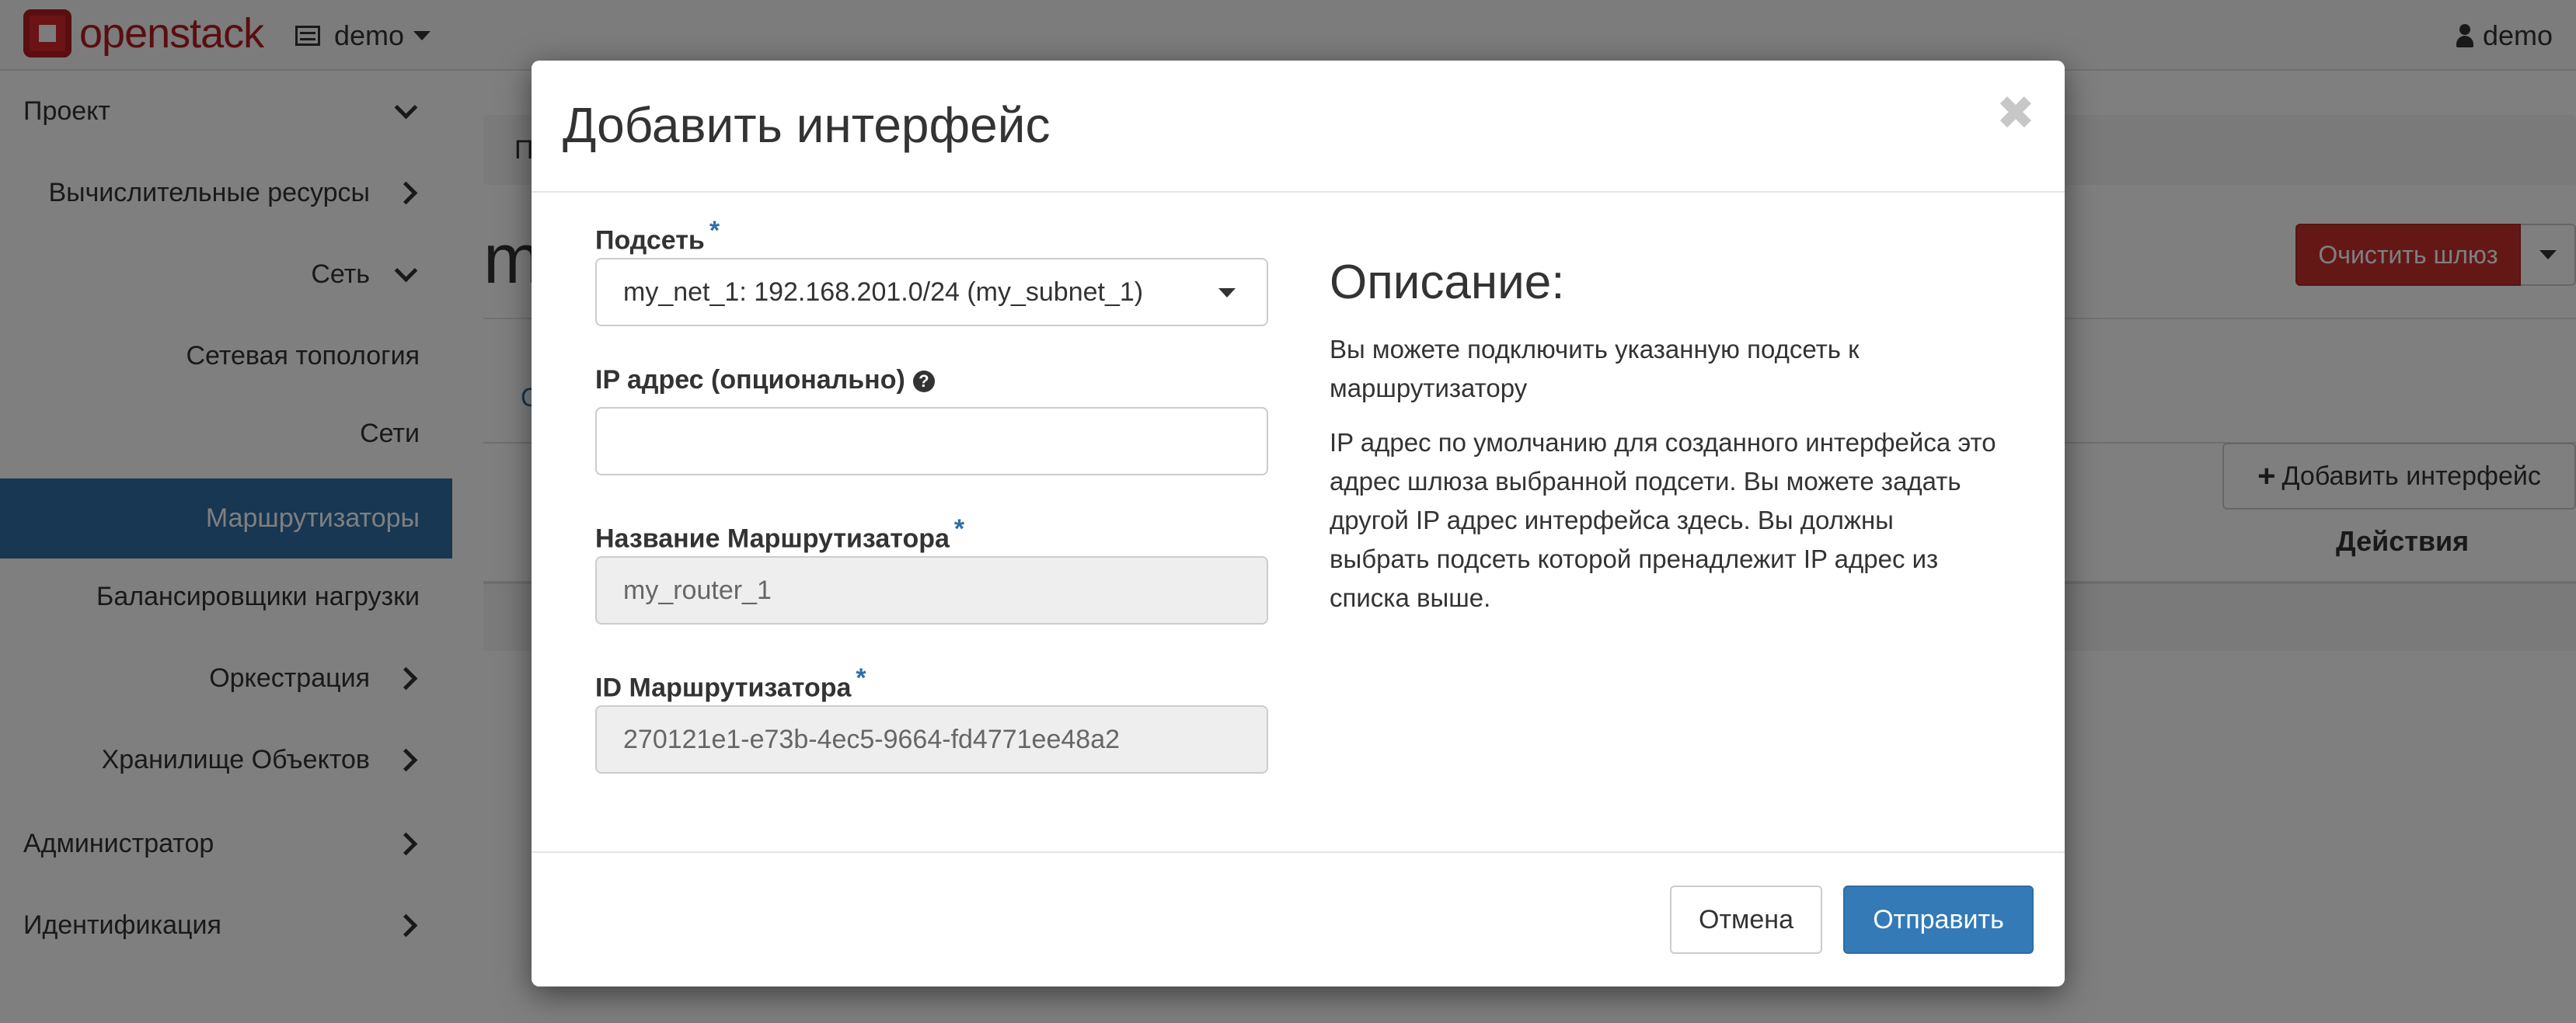 The width and height of the screenshot is (2576, 1023). I want to click on router-name-label: Название Маршрутизатора *, so click(779, 534).